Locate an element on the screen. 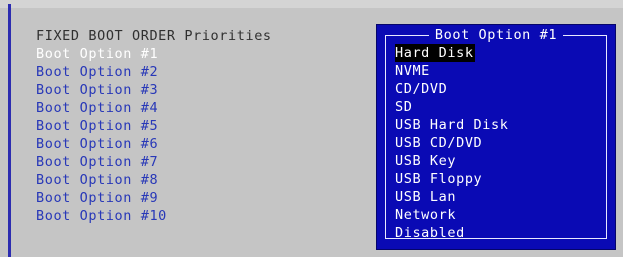  popup-item-usb-key: USB Key is located at coordinates (425, 161).